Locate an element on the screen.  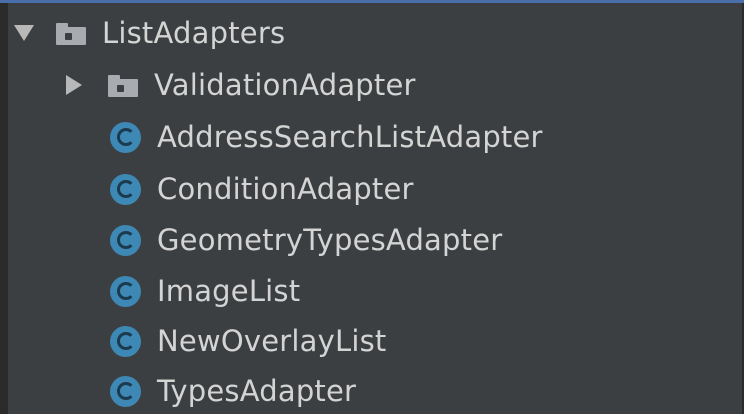
tree-node-conditionadapter: ConditionAdapter is located at coordinates (262, 189).